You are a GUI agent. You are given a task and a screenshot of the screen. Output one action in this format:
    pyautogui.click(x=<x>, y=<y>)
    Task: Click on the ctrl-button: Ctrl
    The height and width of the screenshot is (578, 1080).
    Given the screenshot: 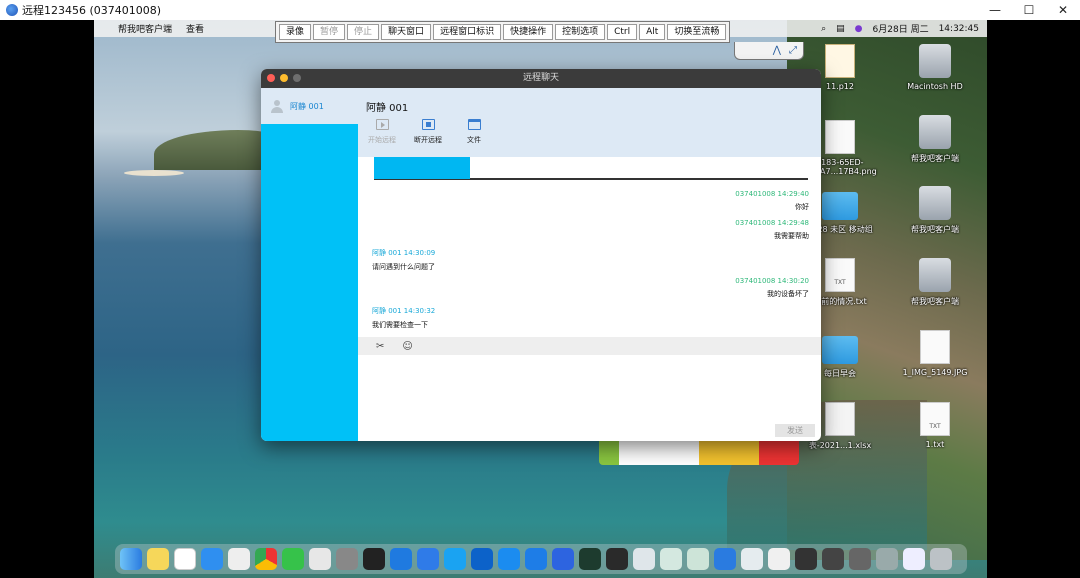 What is the action you would take?
    pyautogui.click(x=622, y=32)
    